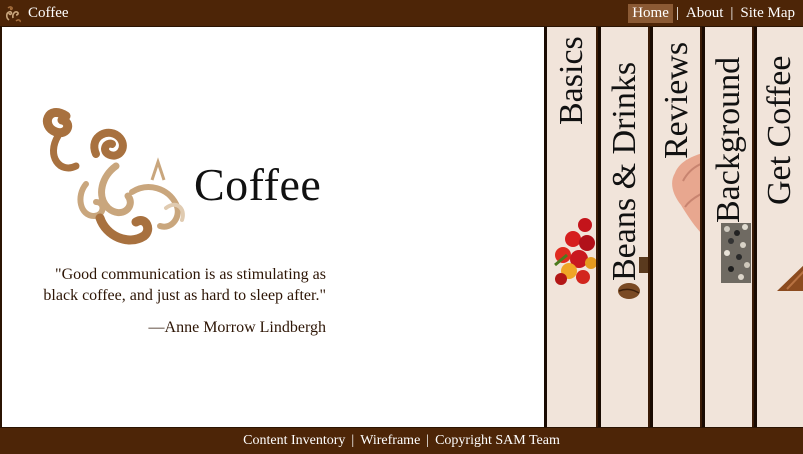 The height and width of the screenshot is (454, 803). I want to click on top-bar: Coffee Home | About | Site Map, so click(401, 13).